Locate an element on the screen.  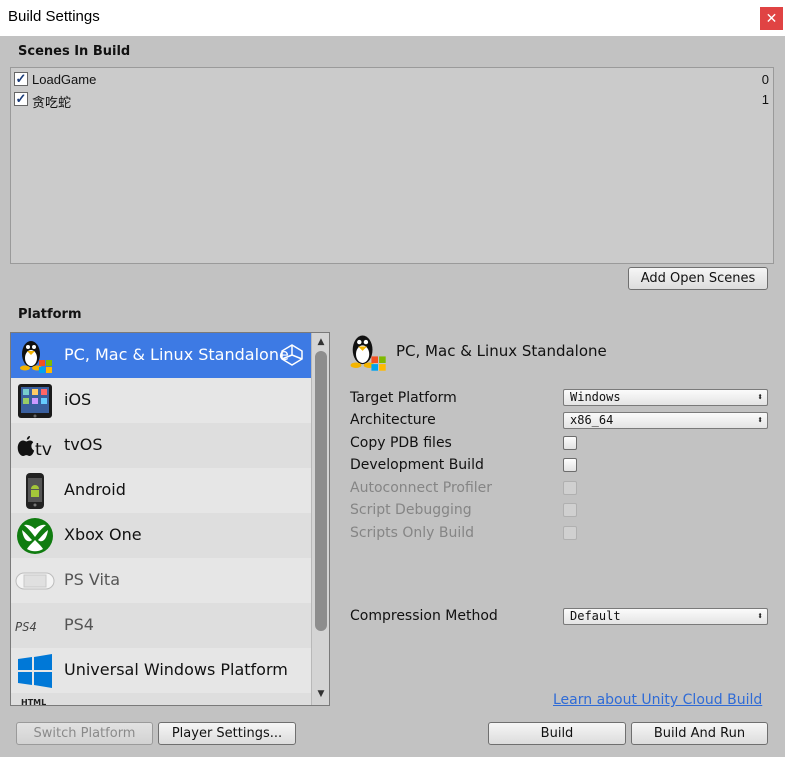
ipad-icon is located at coordinates (35, 401).